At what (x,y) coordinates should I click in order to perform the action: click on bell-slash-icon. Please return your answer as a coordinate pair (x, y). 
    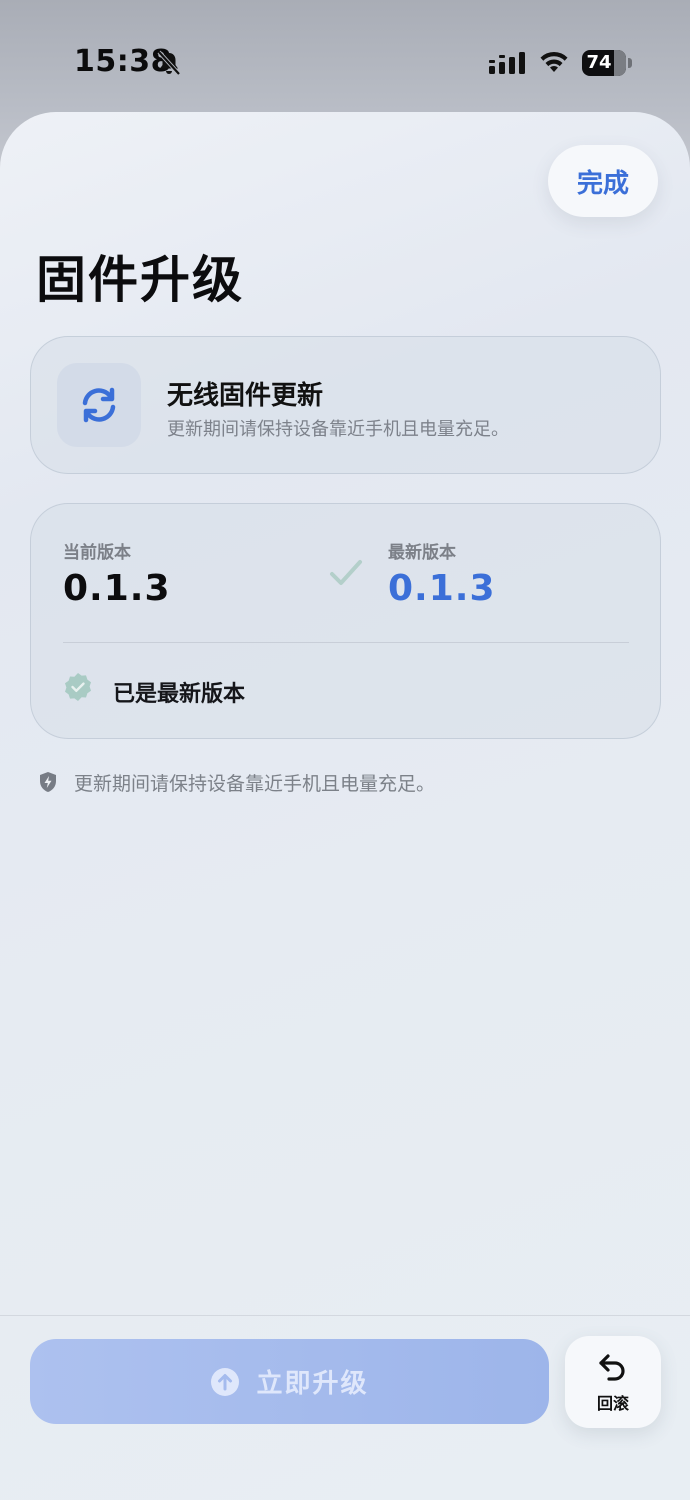
    Looking at the image, I should click on (169, 63).